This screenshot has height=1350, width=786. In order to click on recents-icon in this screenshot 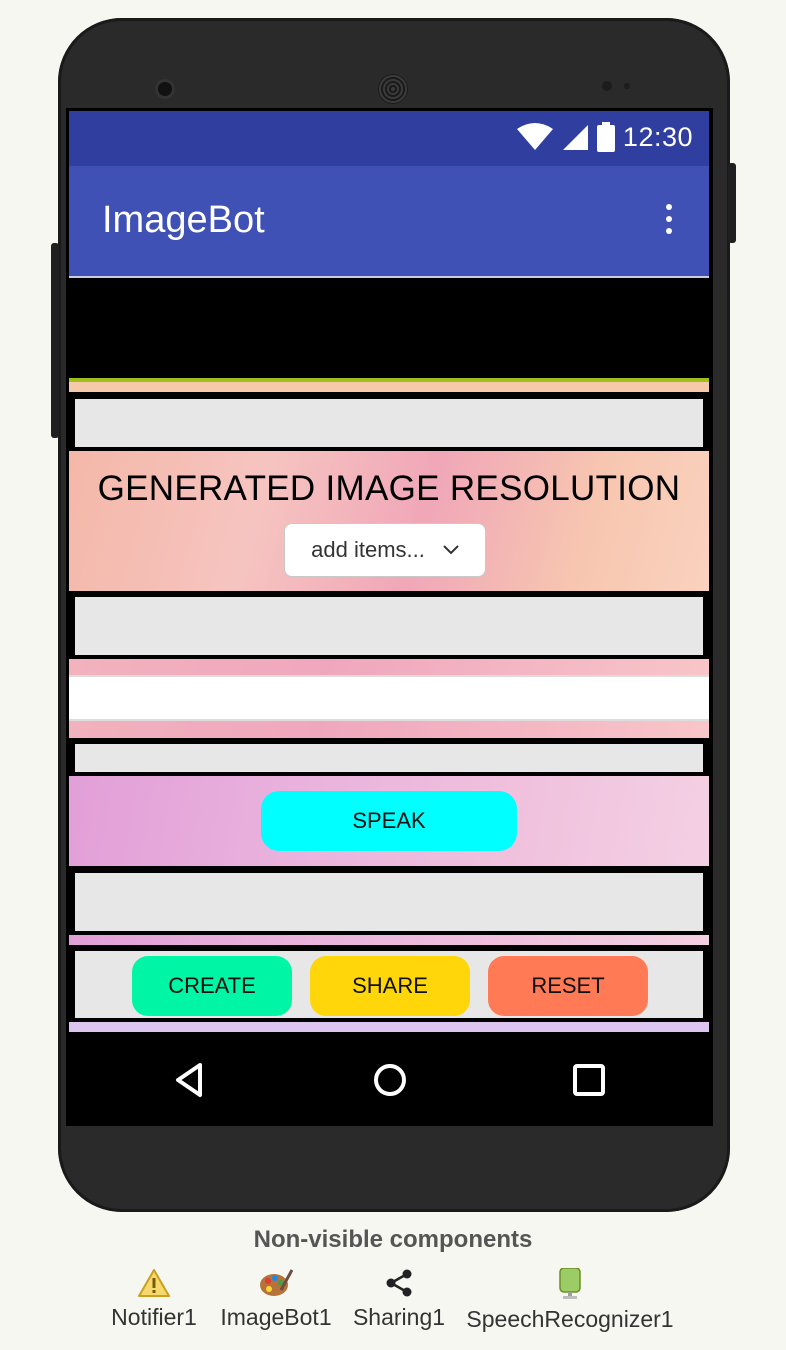, I will do `click(589, 1080)`.